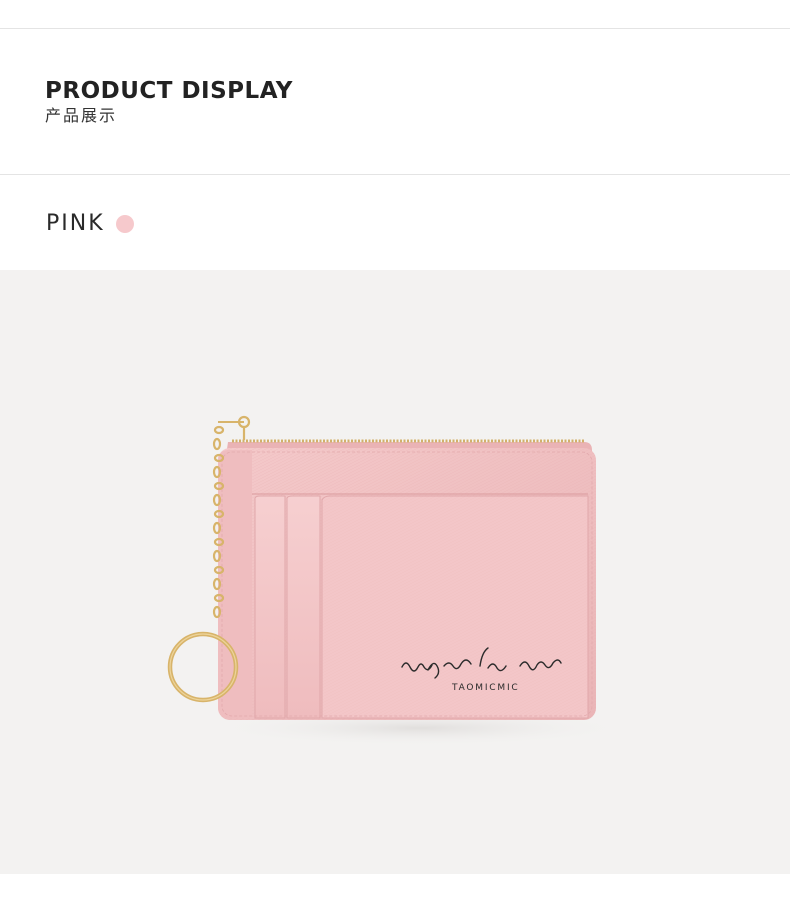 The width and height of the screenshot is (790, 901). I want to click on brand-text: TAOMICMIC, so click(485, 688).